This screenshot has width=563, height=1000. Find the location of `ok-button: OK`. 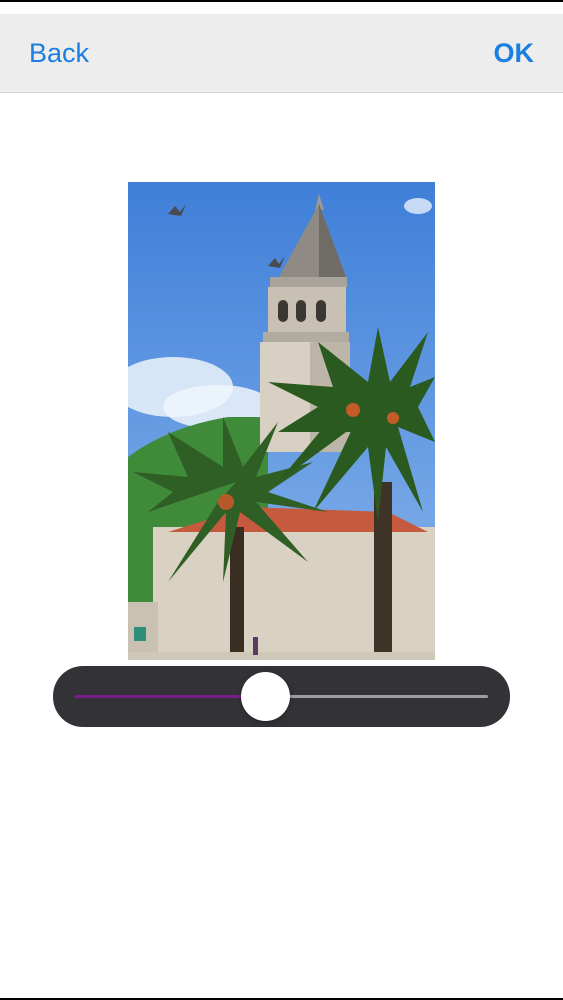

ok-button: OK is located at coordinates (514, 53).